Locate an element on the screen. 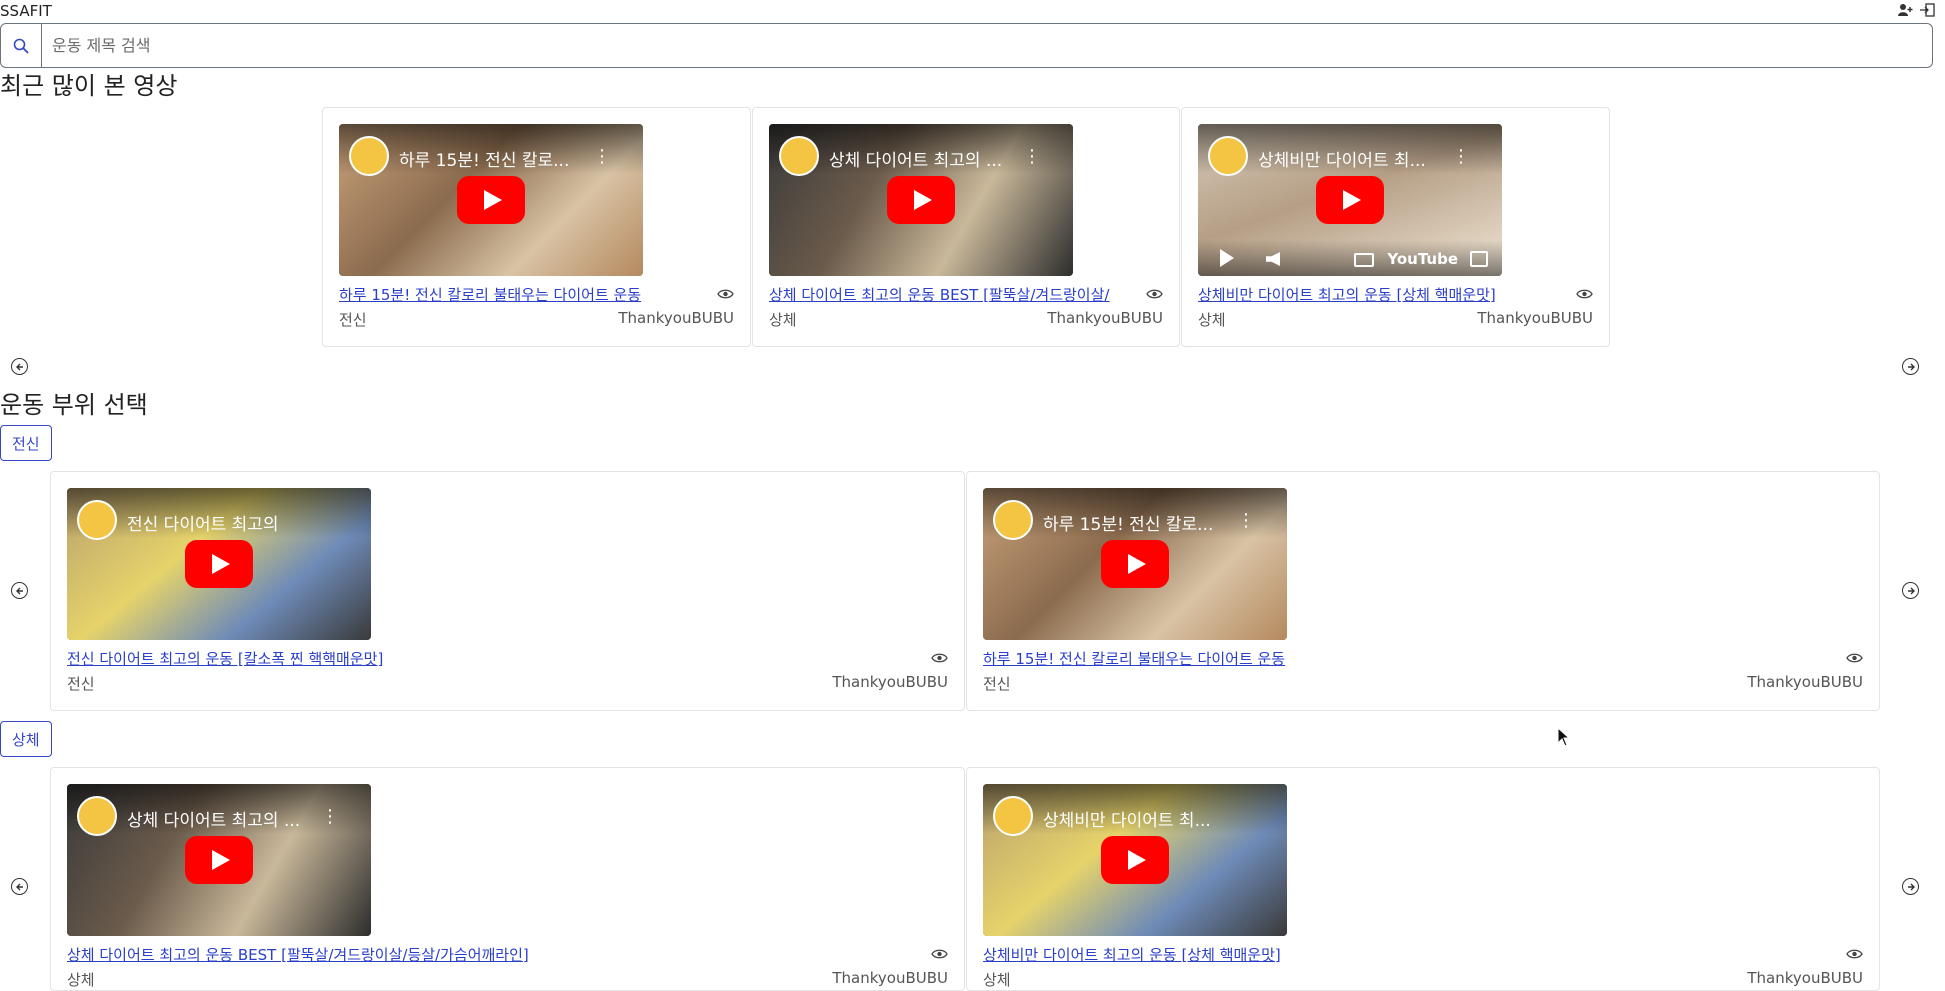  recent-next-arrow is located at coordinates (1910, 366).